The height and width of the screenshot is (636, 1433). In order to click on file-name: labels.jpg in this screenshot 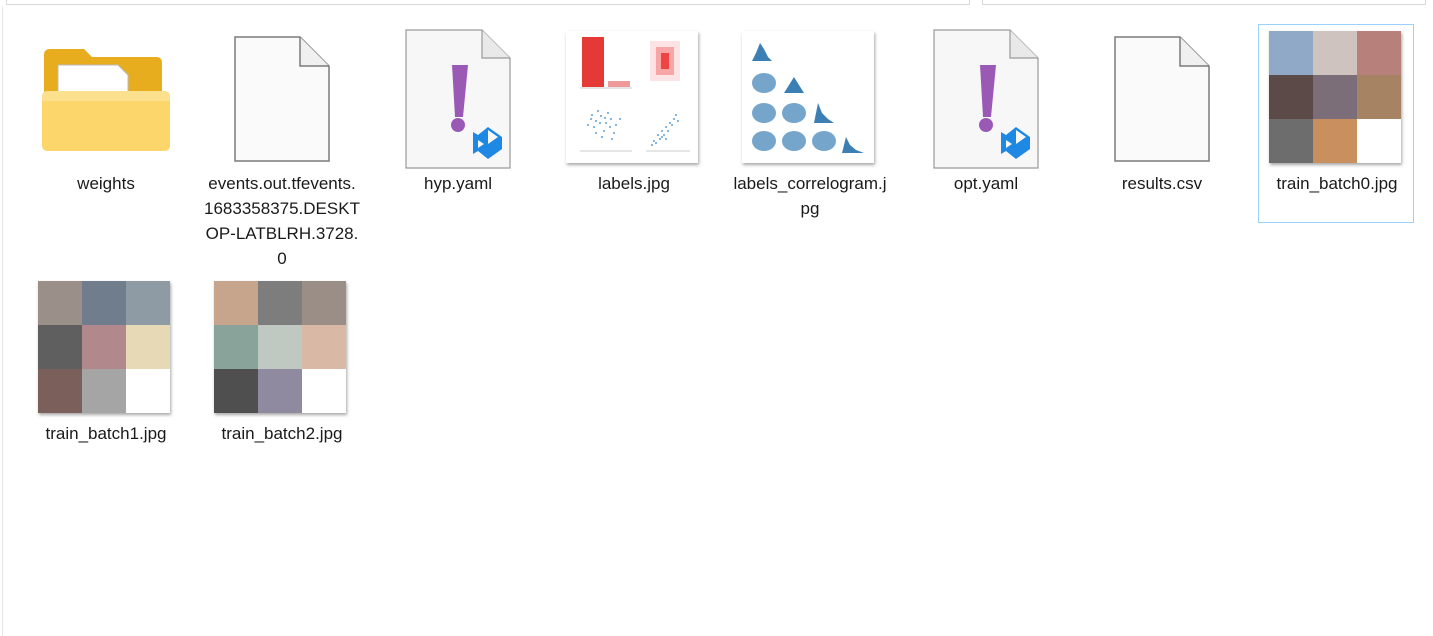, I will do `click(634, 183)`.